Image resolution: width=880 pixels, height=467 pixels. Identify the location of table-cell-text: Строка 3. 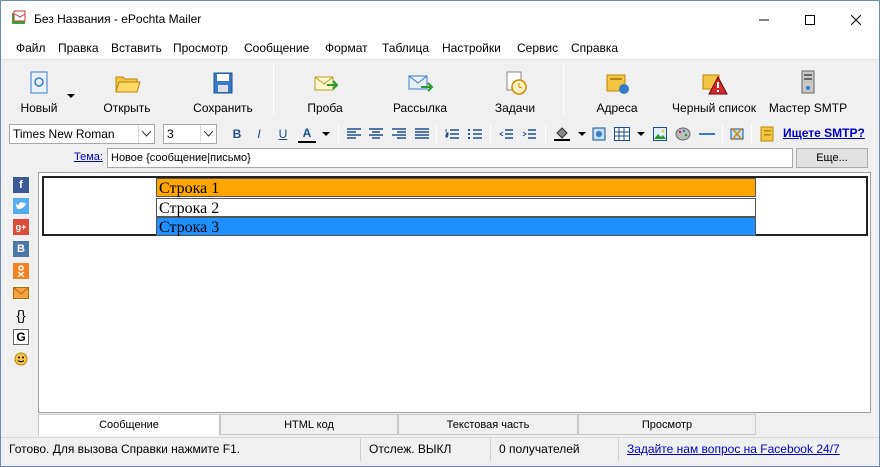
(189, 227).